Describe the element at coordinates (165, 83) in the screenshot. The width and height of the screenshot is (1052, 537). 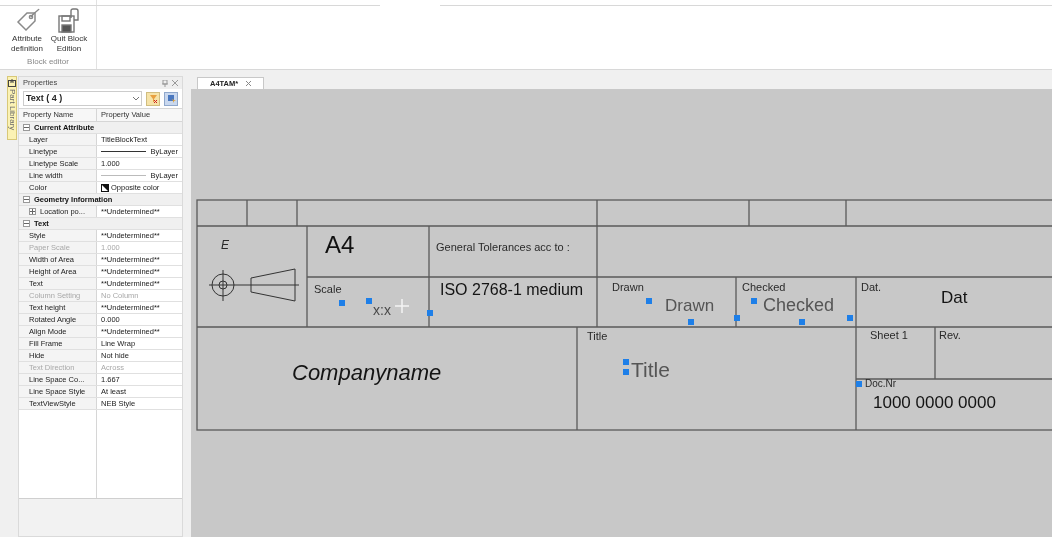
I see `pin-icon` at that location.